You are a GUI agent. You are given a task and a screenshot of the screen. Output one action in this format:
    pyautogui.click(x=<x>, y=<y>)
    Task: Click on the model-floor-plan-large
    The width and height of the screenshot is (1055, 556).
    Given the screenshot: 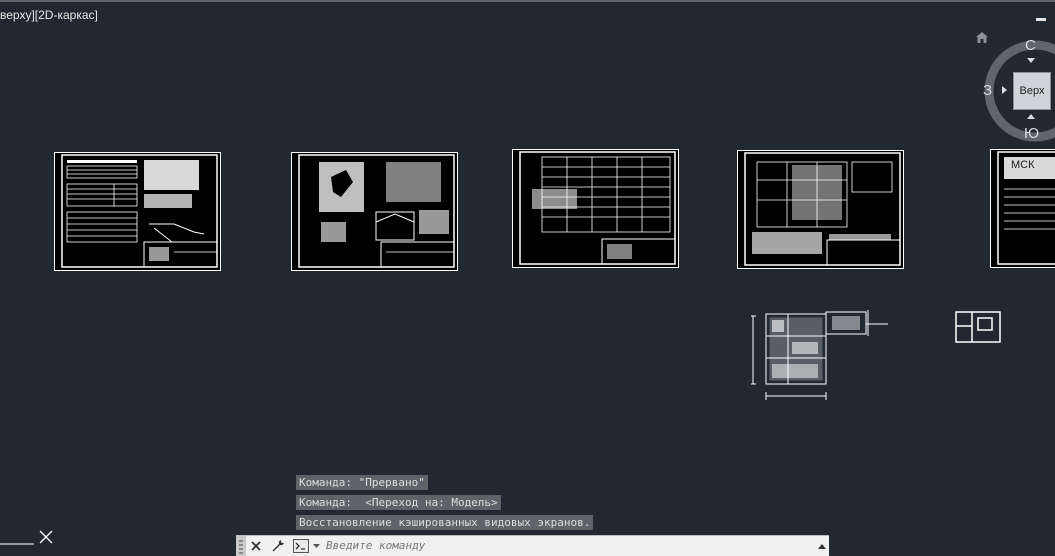 What is the action you would take?
    pyautogui.click(x=820, y=353)
    